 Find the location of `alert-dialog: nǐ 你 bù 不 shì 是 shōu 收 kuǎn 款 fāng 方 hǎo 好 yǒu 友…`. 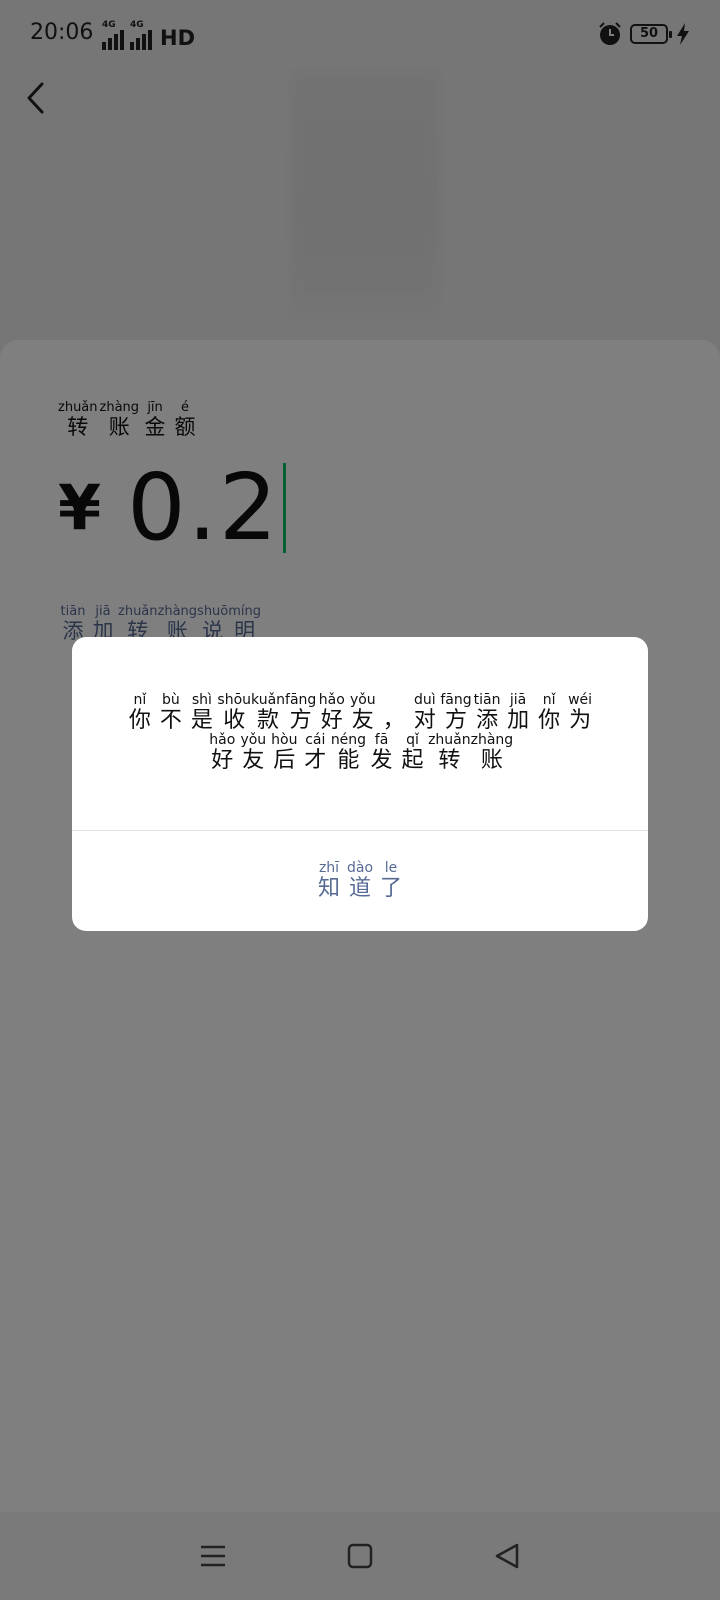

alert-dialog: nǐ 你 bù 不 shì 是 shōu 收 kuǎn 款 fāng 方 hǎo 好 yǒu 友… is located at coordinates (360, 784).